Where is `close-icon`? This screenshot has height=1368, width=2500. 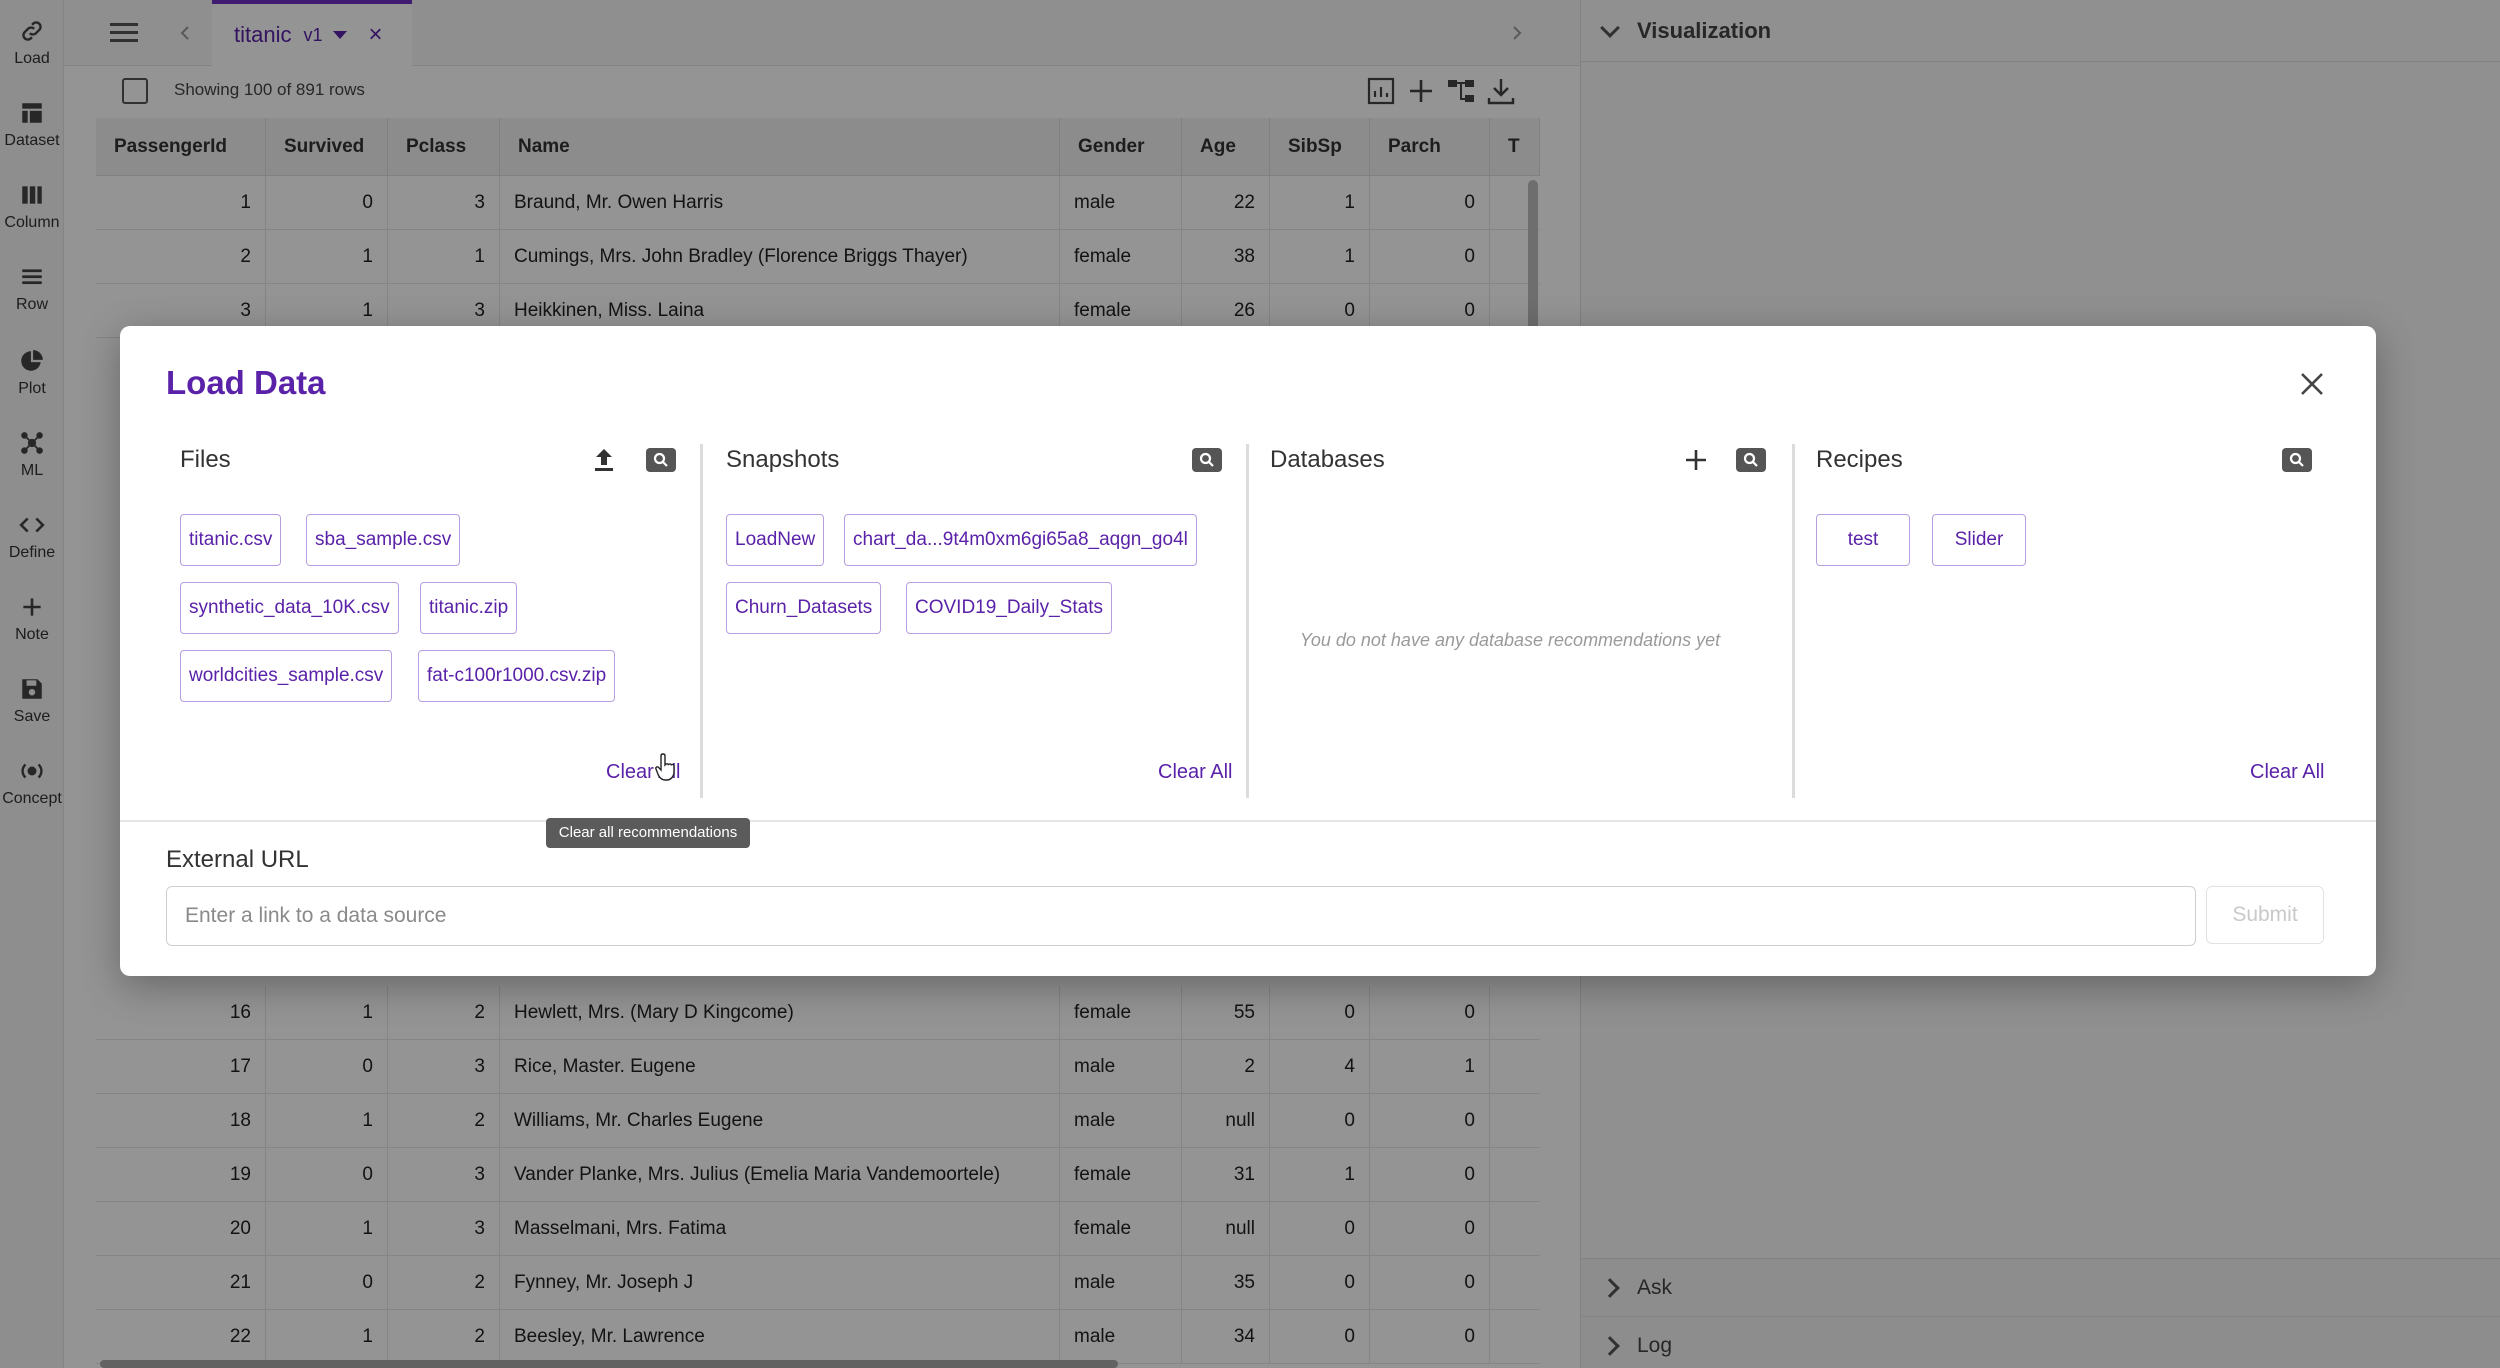 close-icon is located at coordinates (2312, 384).